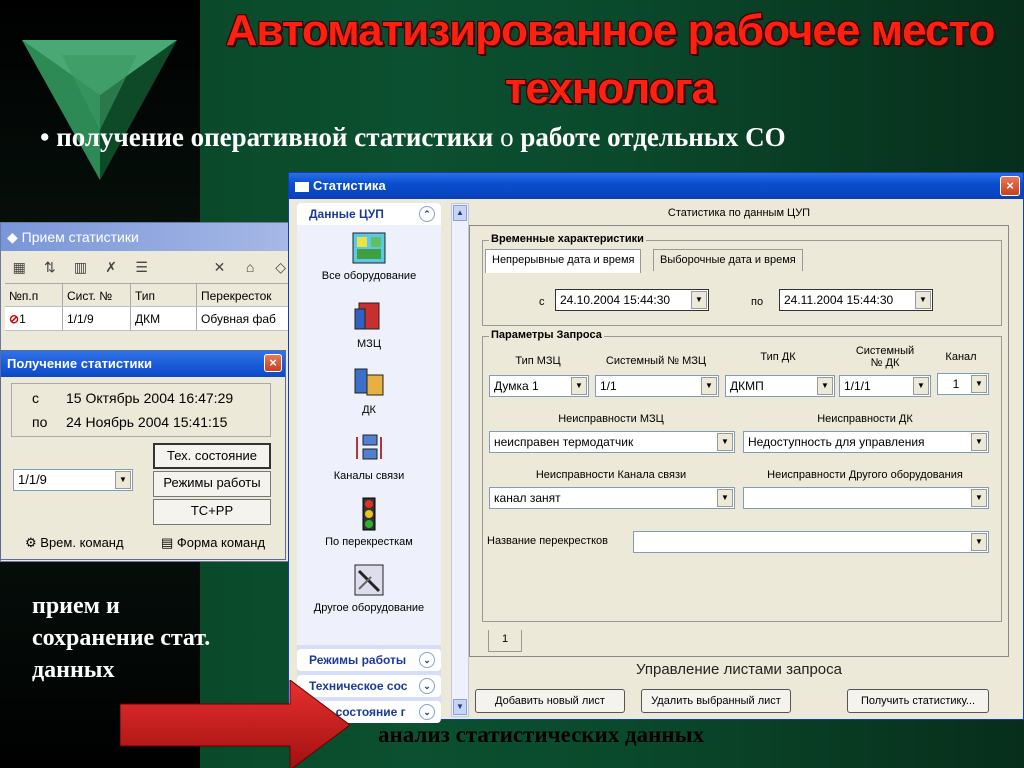  What do you see at coordinates (369, 390) in the screenshot?
I see `sidebar-item-dk: ДК` at bounding box center [369, 390].